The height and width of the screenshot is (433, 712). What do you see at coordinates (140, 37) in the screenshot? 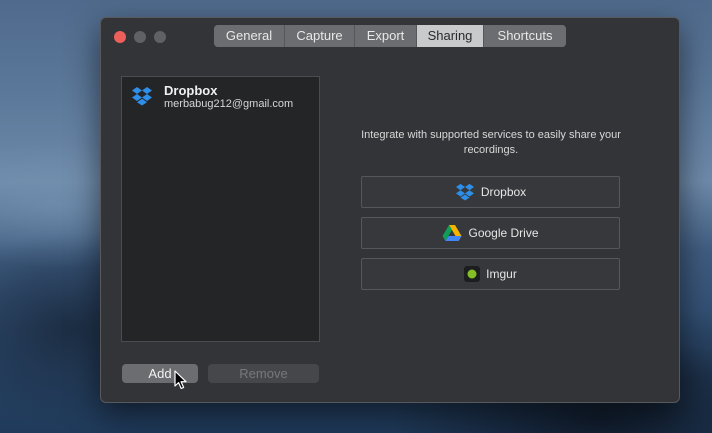
I see `minimize-window-button` at bounding box center [140, 37].